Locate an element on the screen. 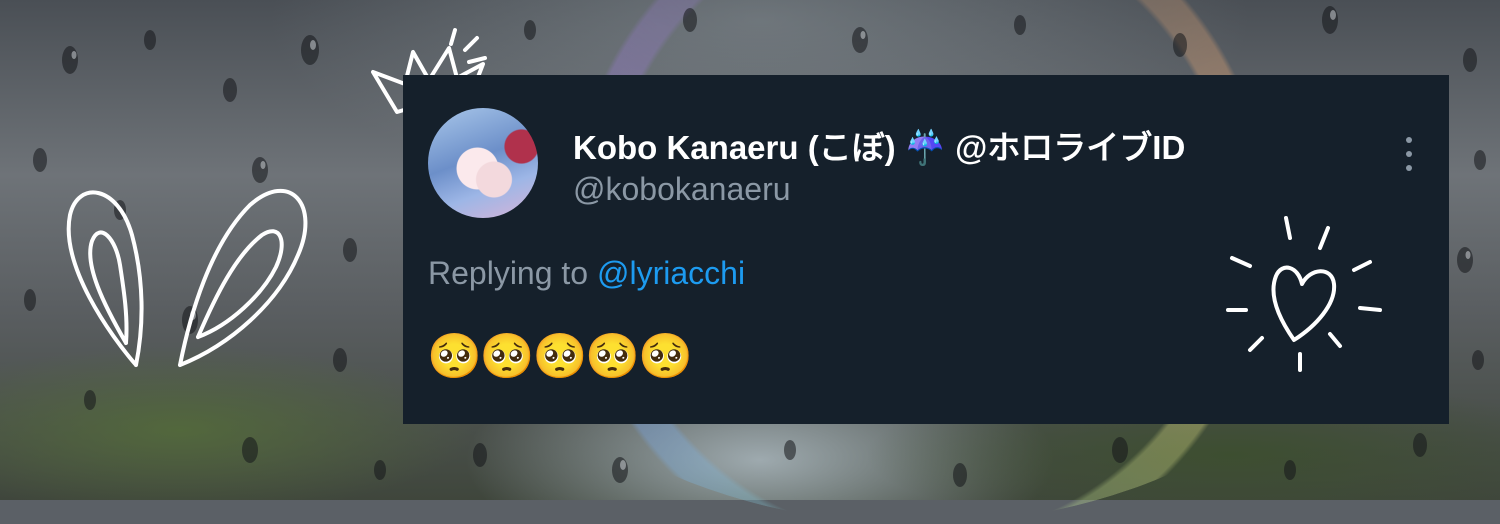 This screenshot has height=524, width=1500. user-handle: @kobokanaeru is located at coordinates (682, 189).